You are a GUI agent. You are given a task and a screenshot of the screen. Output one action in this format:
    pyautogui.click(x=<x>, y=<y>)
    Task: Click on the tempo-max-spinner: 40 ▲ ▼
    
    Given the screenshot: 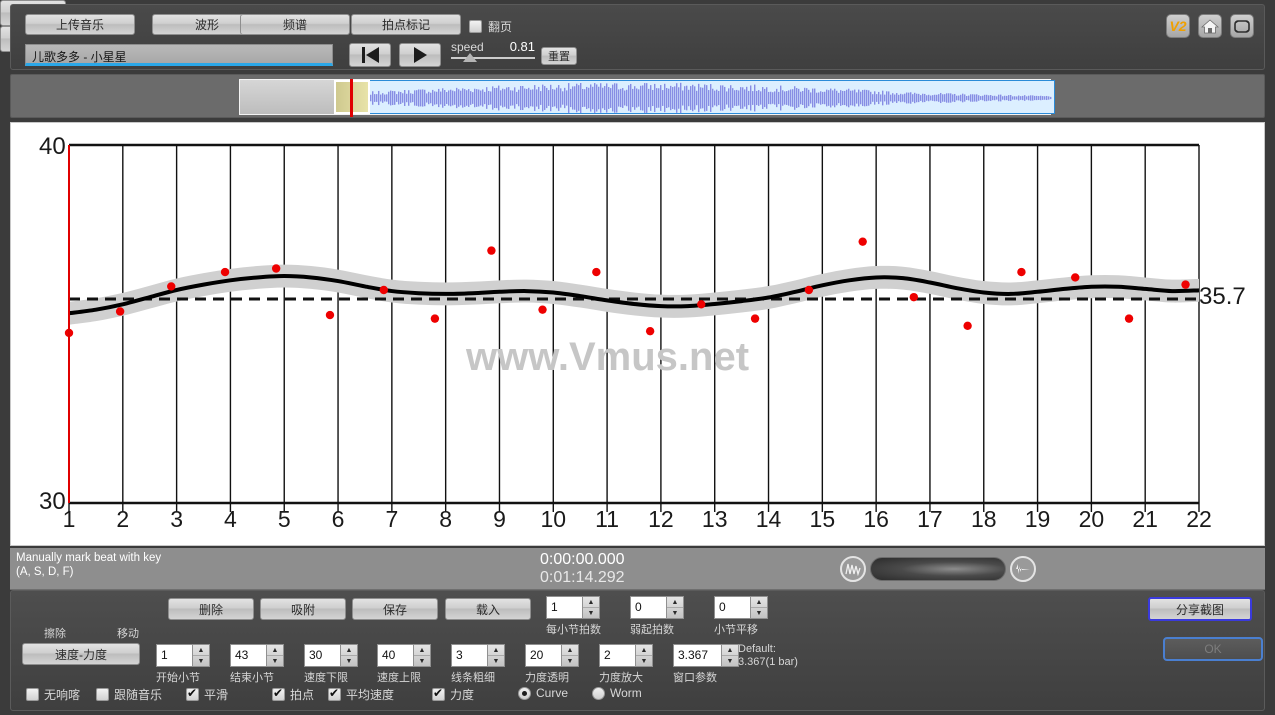 What is the action you would take?
    pyautogui.click(x=404, y=655)
    